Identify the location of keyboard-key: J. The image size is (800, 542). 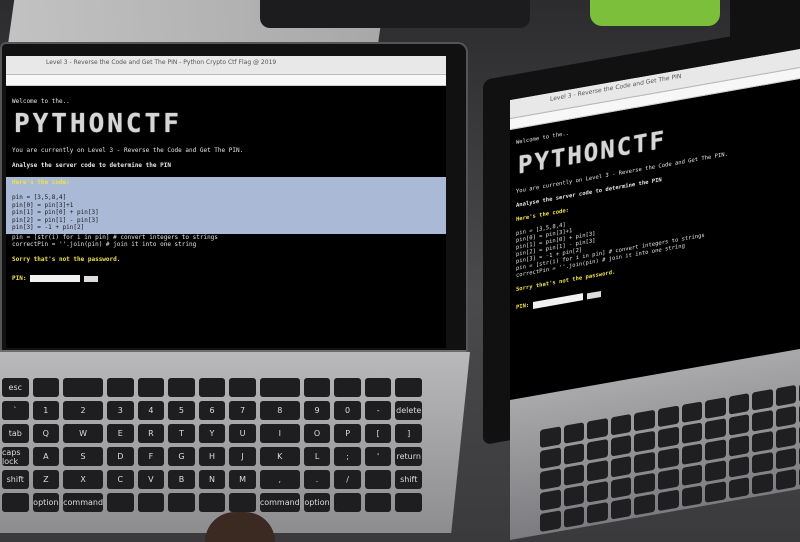
(242, 456).